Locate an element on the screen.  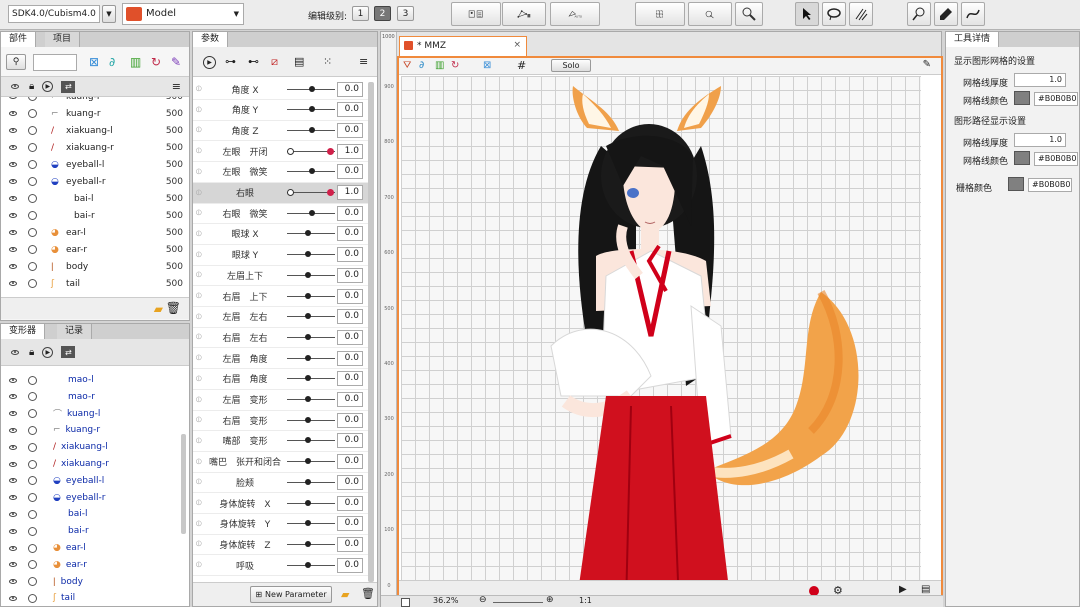
edit-level-1-button: 1 is located at coordinates (360, 13).